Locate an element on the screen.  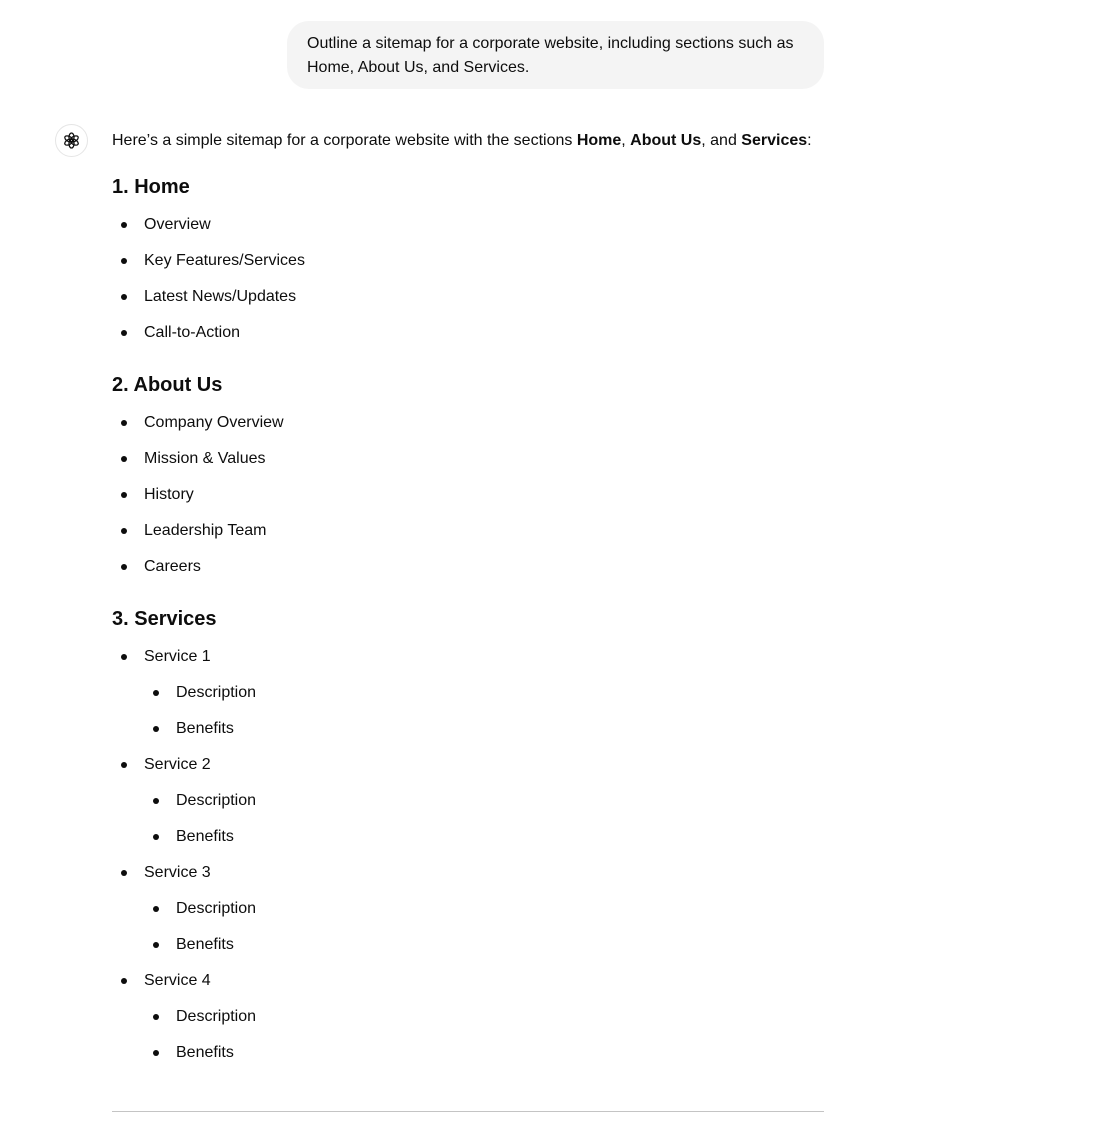
list-item: Company Overview is located at coordinates (468, 423).